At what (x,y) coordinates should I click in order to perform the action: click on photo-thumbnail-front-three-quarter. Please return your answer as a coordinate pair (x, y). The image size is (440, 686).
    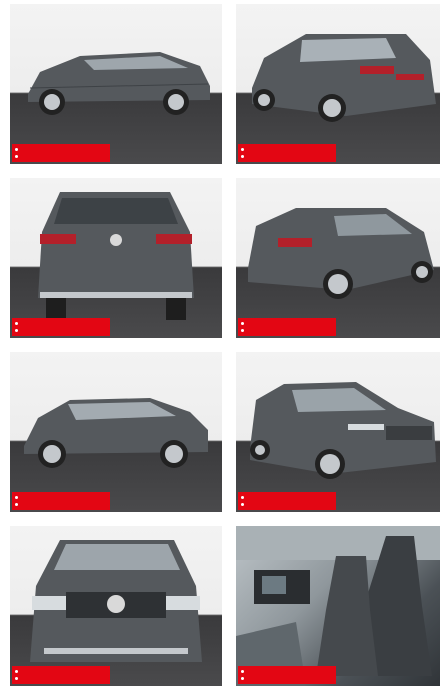
    Looking at the image, I should click on (338, 432).